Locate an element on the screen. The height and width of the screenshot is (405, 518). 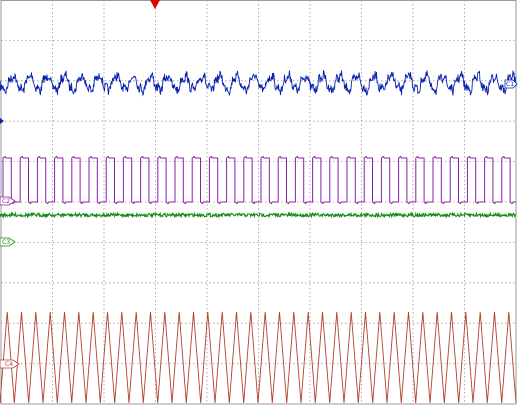
channel-4-label-tag: C4 is located at coordinates (10, 364).